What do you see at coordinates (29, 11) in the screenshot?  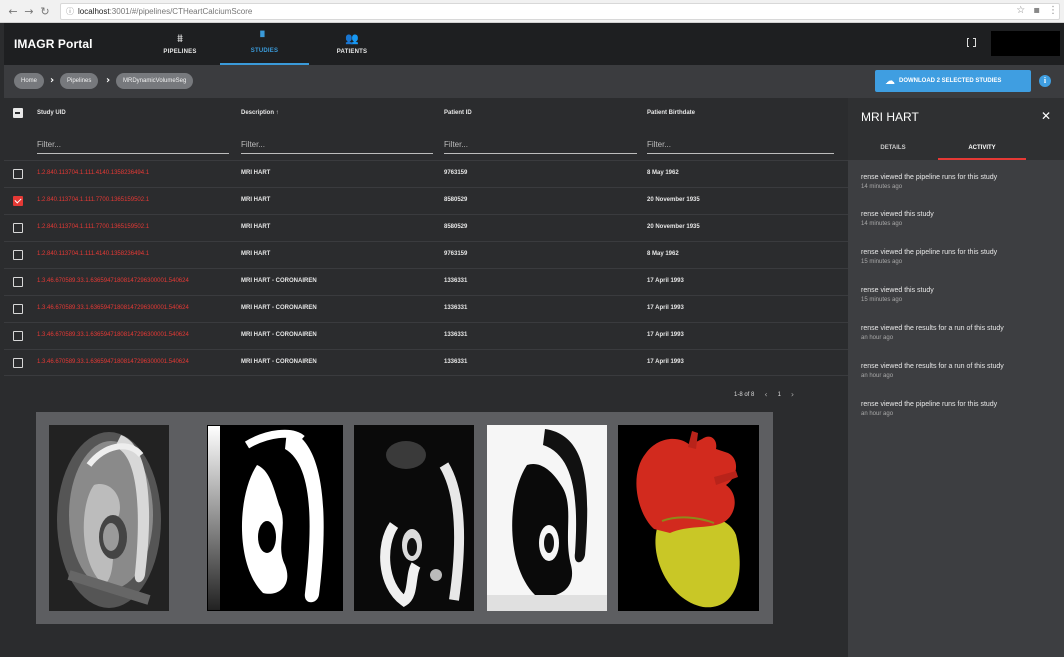 I see `forward-arrow-icon: →` at bounding box center [29, 11].